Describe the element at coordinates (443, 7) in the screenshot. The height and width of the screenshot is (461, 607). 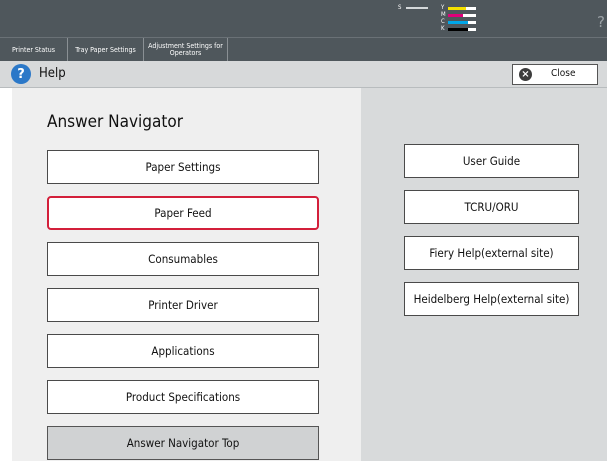
I see `toner-label-y: Y` at that location.